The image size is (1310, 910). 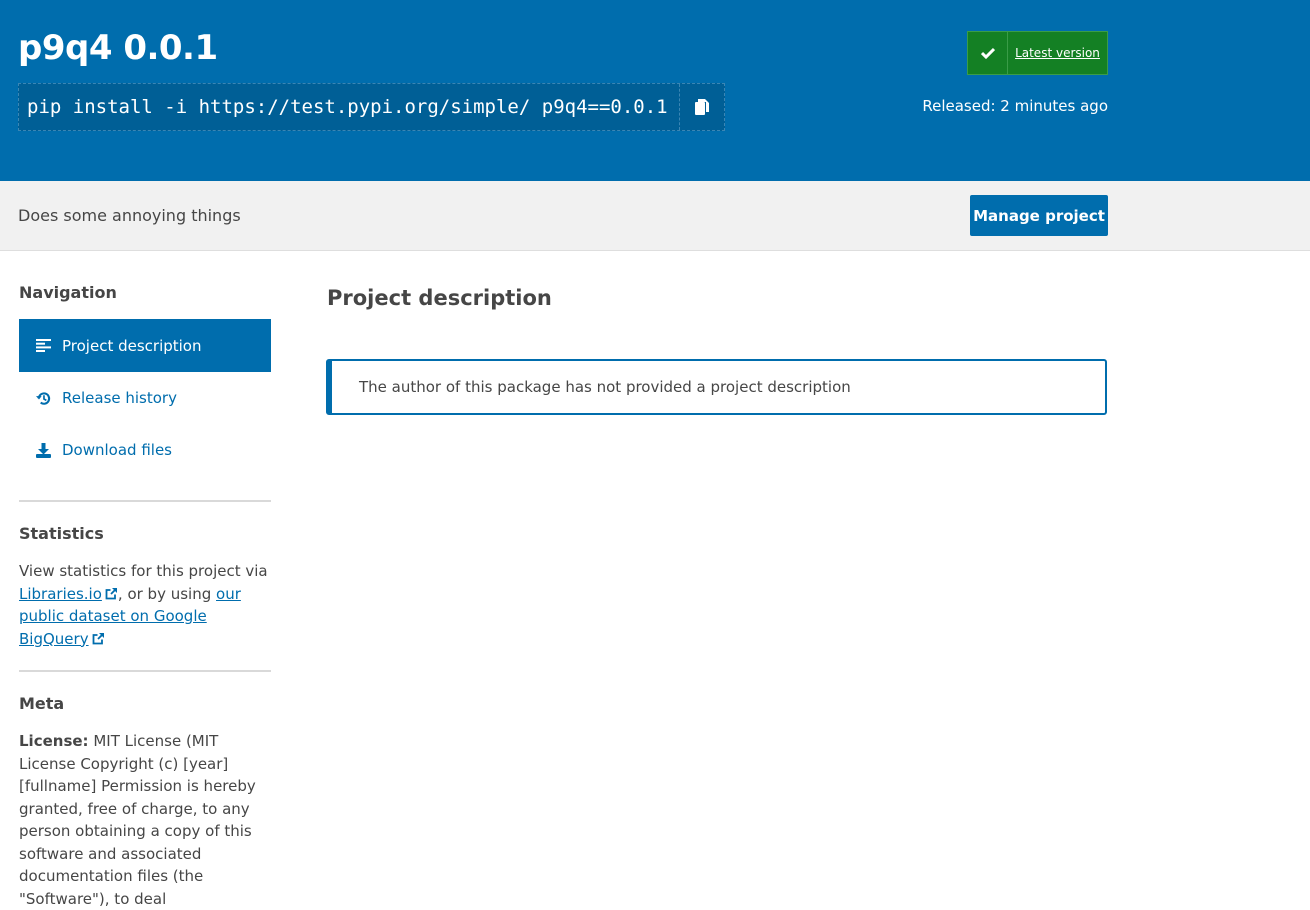 I want to click on sidebar-item-download-files: Download files, so click(x=145, y=450).